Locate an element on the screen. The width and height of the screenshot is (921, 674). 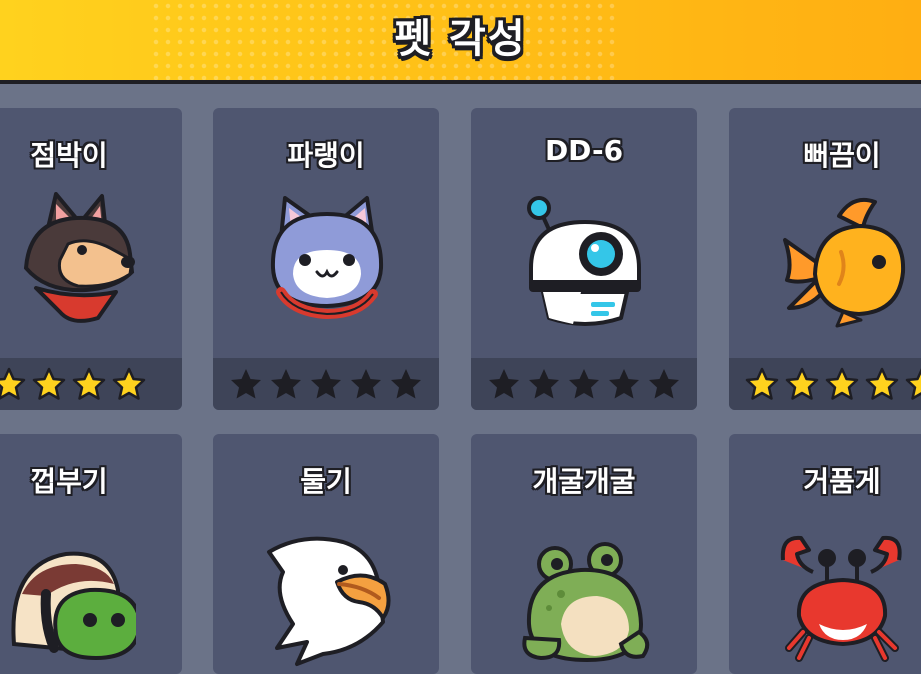
pet-card-4: 뻐끔이 is located at coordinates (825, 259).